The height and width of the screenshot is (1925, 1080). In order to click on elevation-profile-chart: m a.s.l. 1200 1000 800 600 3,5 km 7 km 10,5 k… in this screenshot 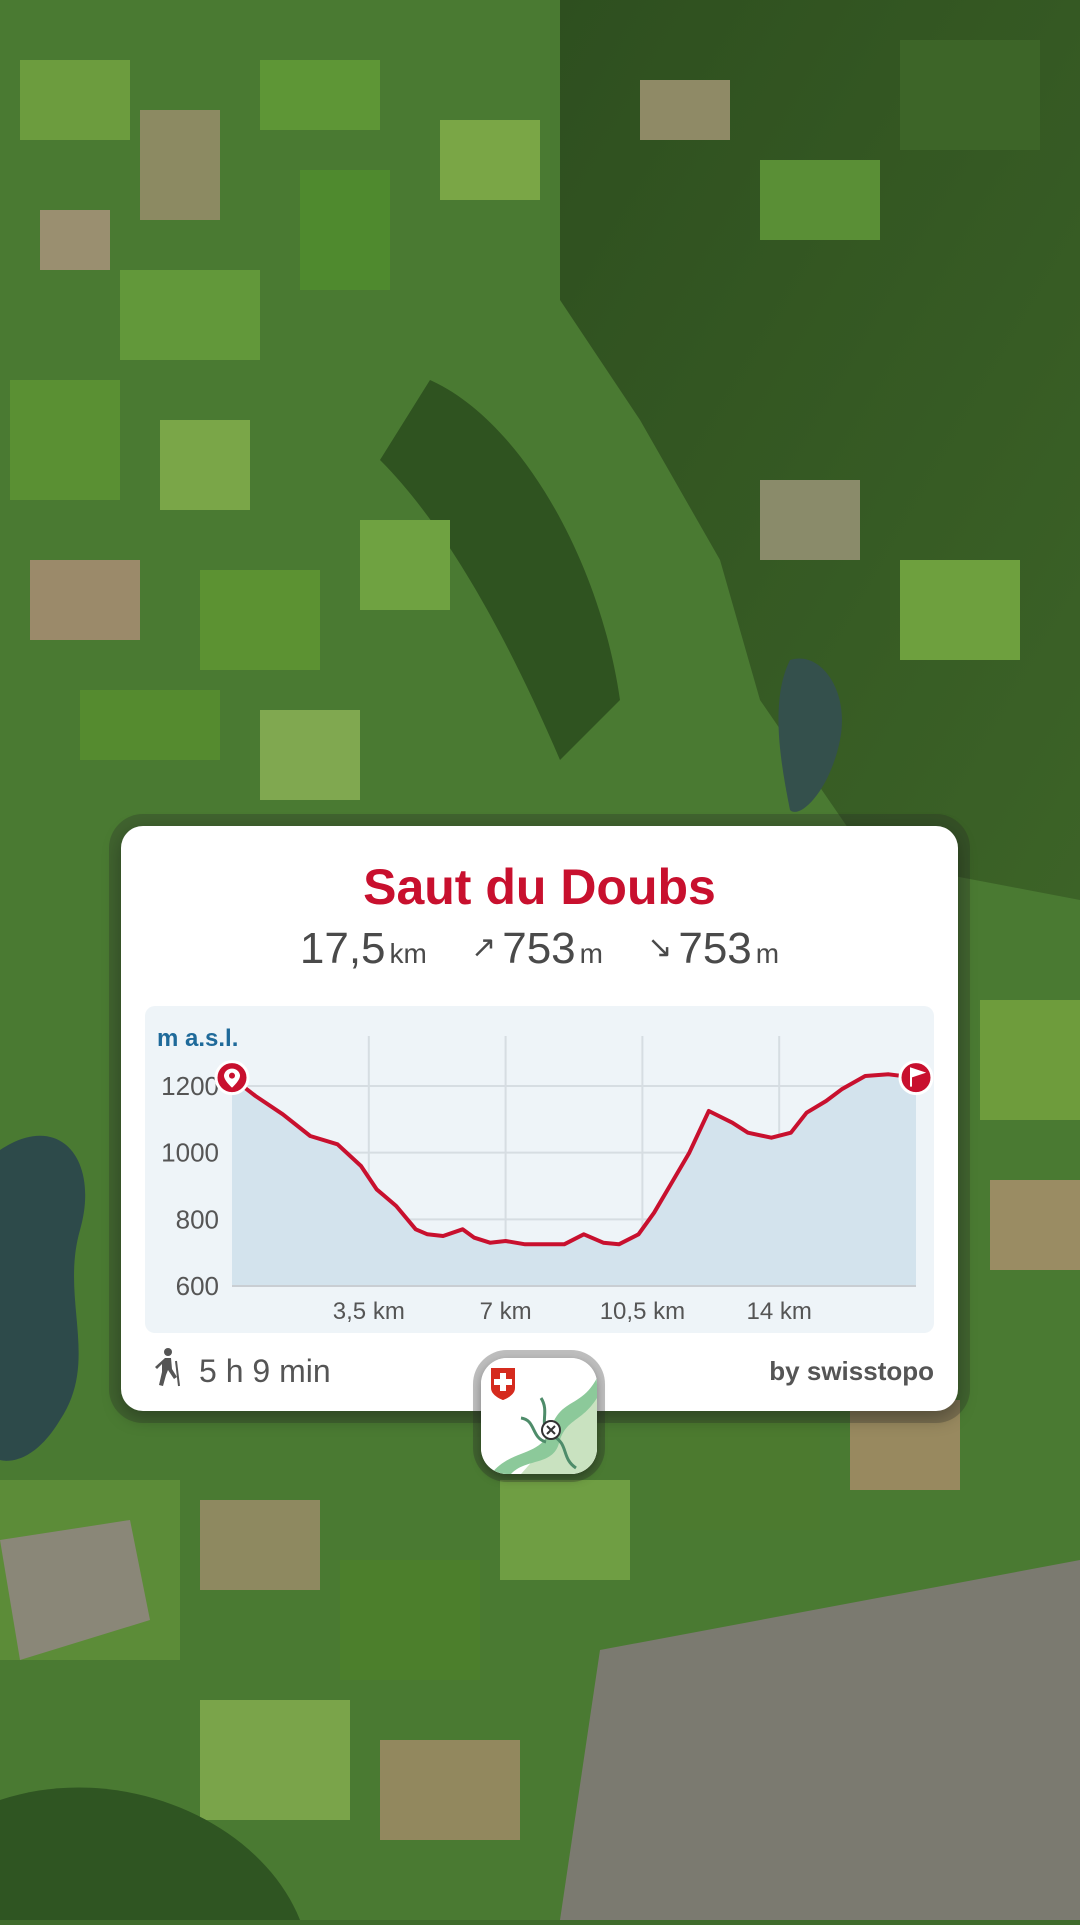, I will do `click(539, 1169)`.